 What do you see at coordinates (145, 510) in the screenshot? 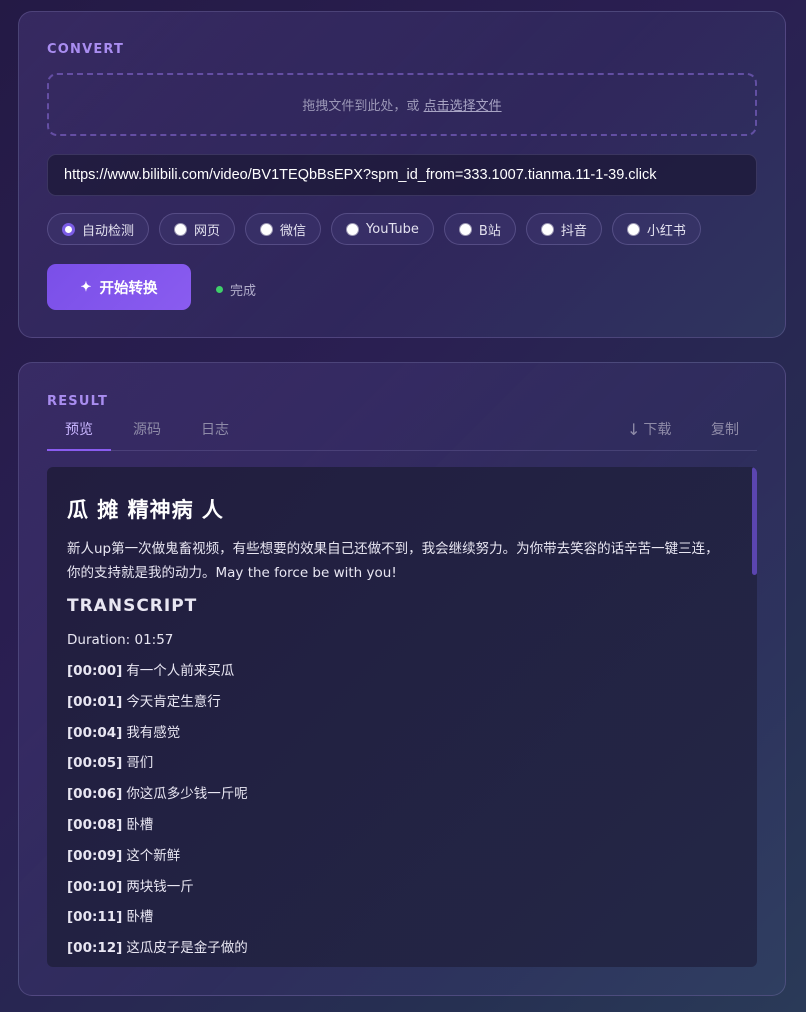
I see `doc-title: 瓜 摊 精神病 人` at bounding box center [145, 510].